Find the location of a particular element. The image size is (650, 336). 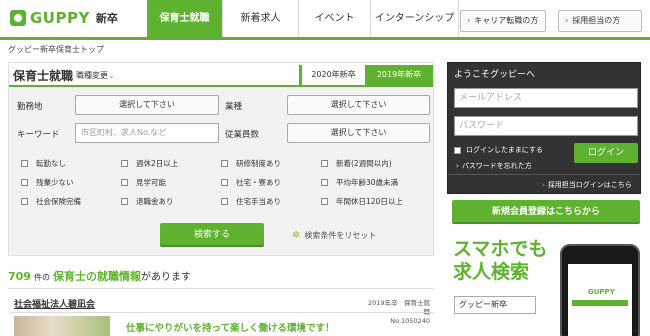

checkbox-no-transfer: 転勤なし is located at coordinates (43, 163).